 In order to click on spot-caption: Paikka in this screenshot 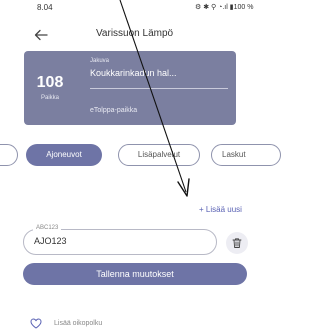, I will do `click(49, 98)`.